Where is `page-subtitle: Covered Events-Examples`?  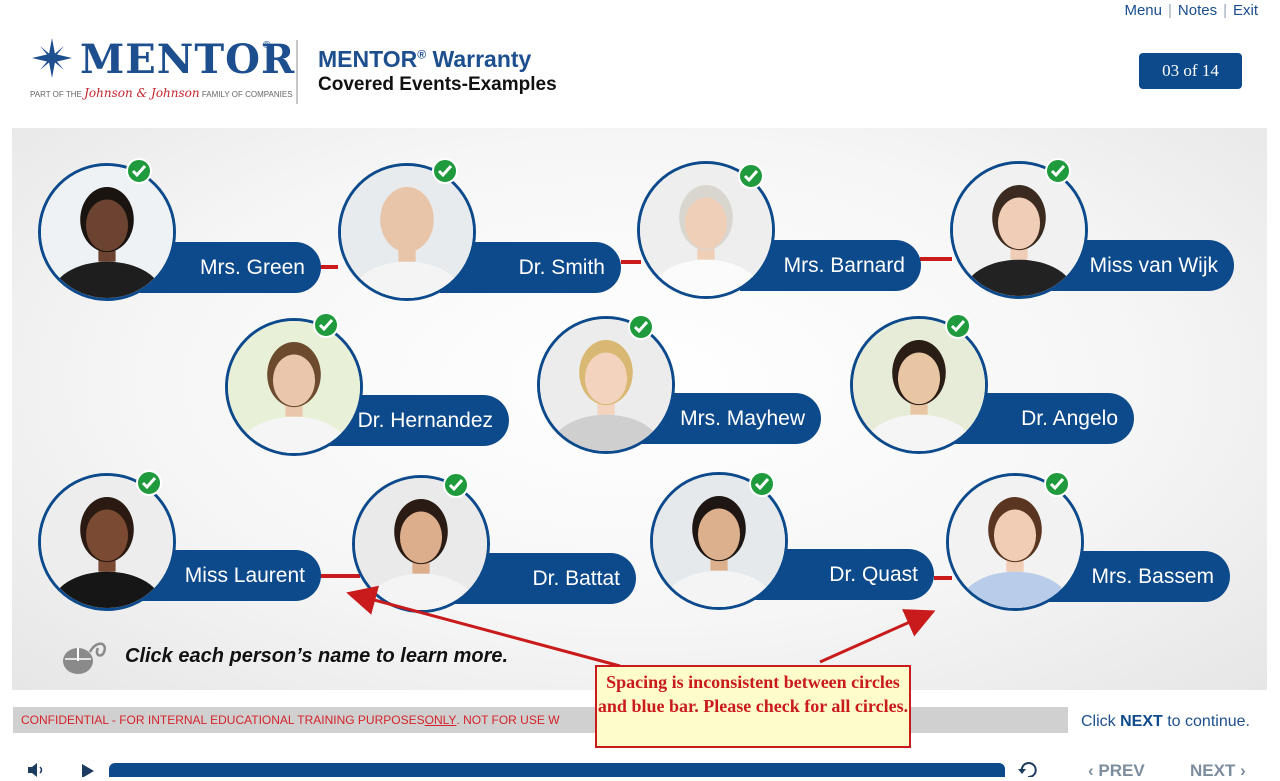 page-subtitle: Covered Events-Examples is located at coordinates (437, 84).